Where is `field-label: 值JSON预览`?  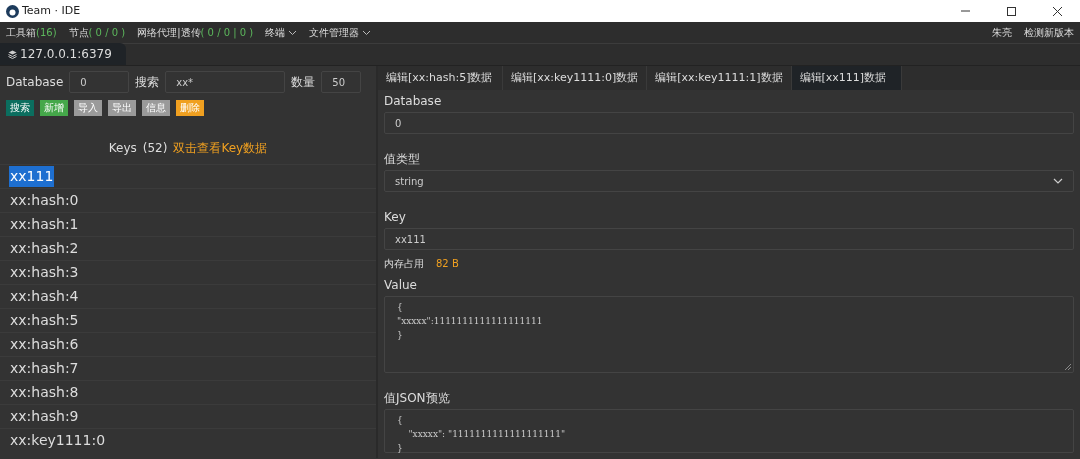
field-label: 值JSON预览 is located at coordinates (417, 398).